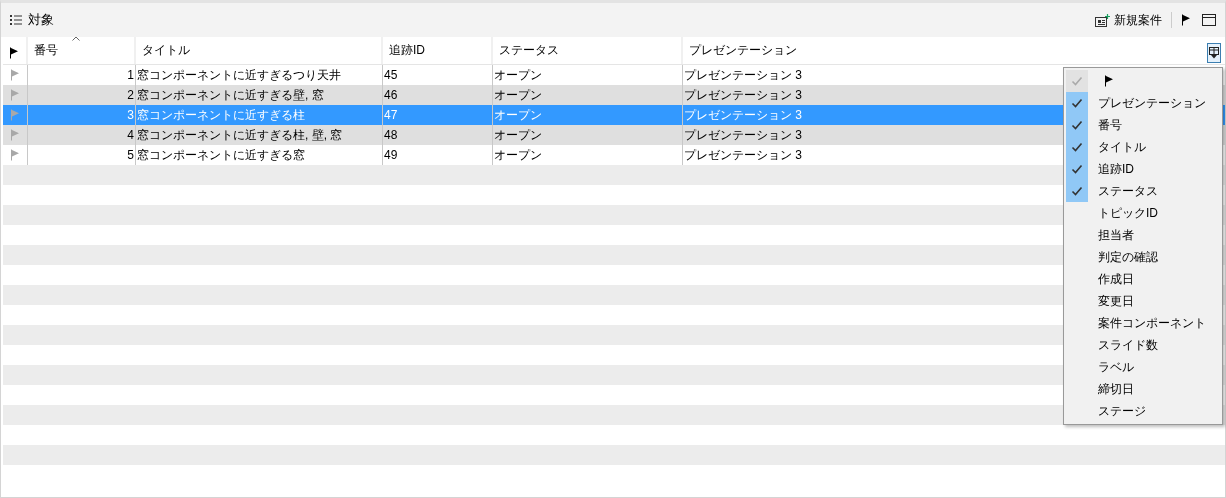  Describe the element at coordinates (1143, 367) in the screenshot. I see `menu-item: ラベル` at that location.